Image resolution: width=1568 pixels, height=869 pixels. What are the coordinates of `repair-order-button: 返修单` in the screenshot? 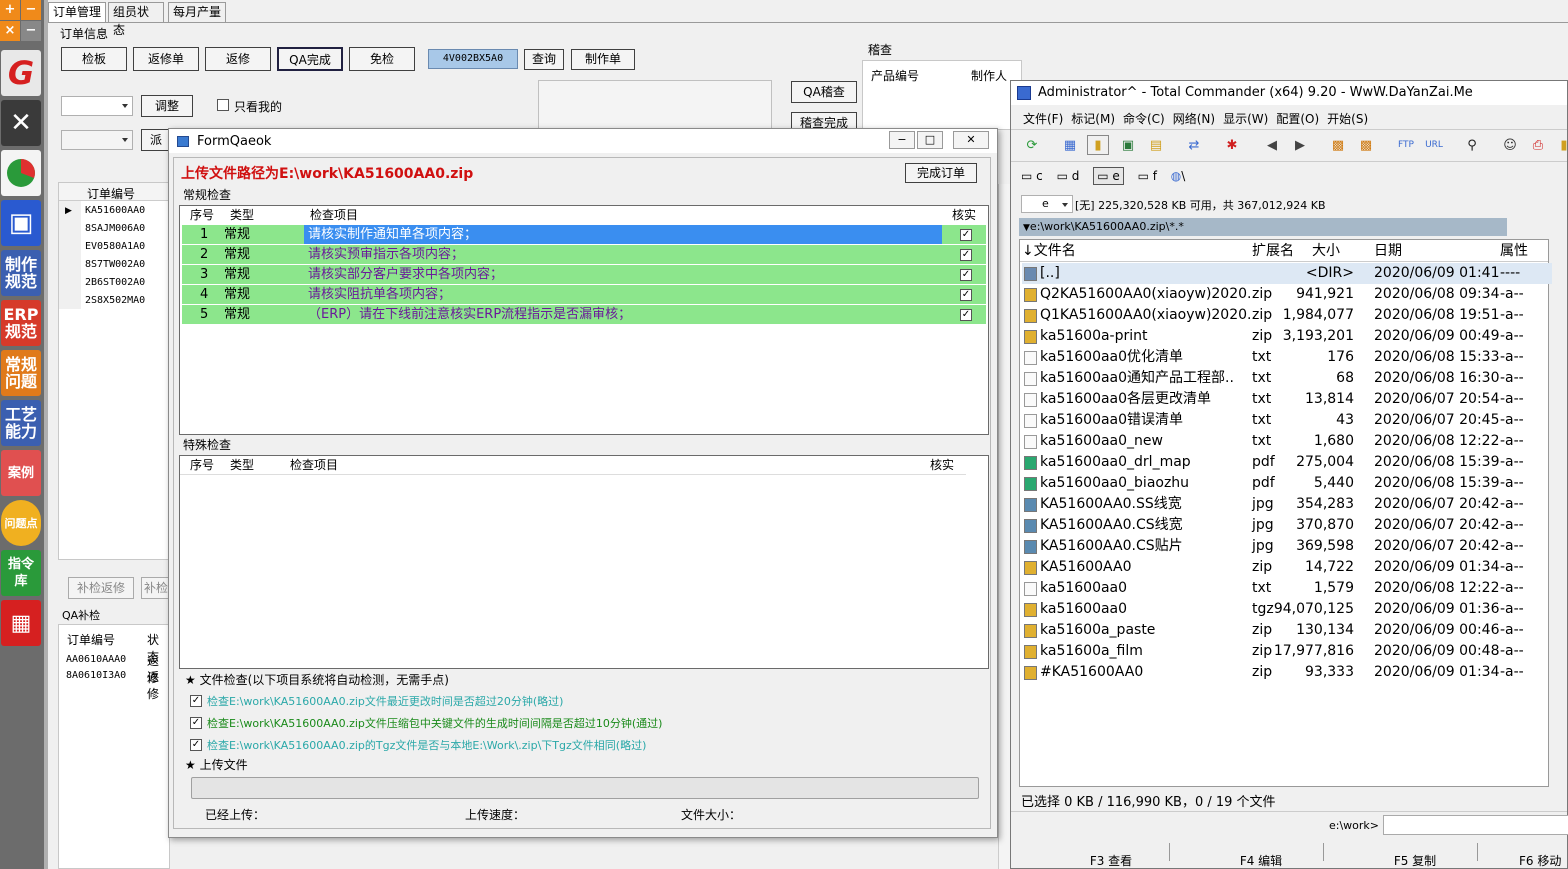 It's located at (166, 59).